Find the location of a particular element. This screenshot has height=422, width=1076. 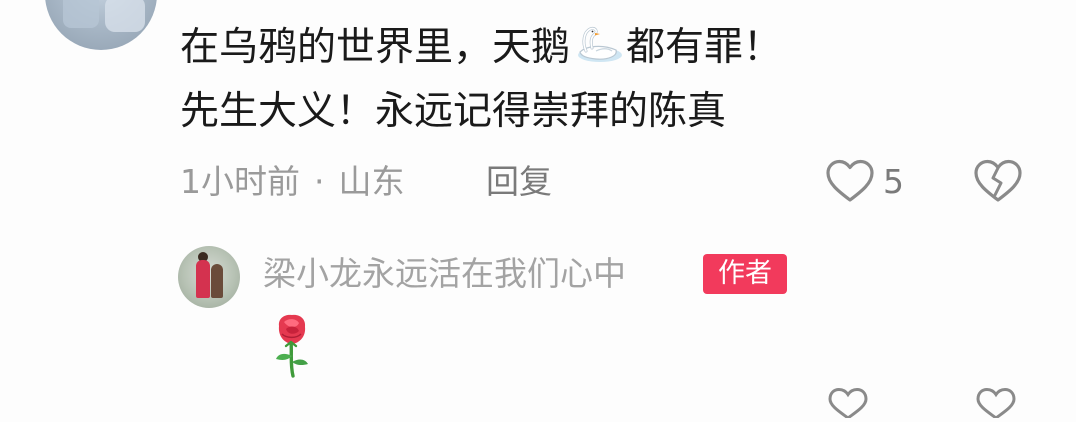

reply-button: 回复 is located at coordinates (519, 181).